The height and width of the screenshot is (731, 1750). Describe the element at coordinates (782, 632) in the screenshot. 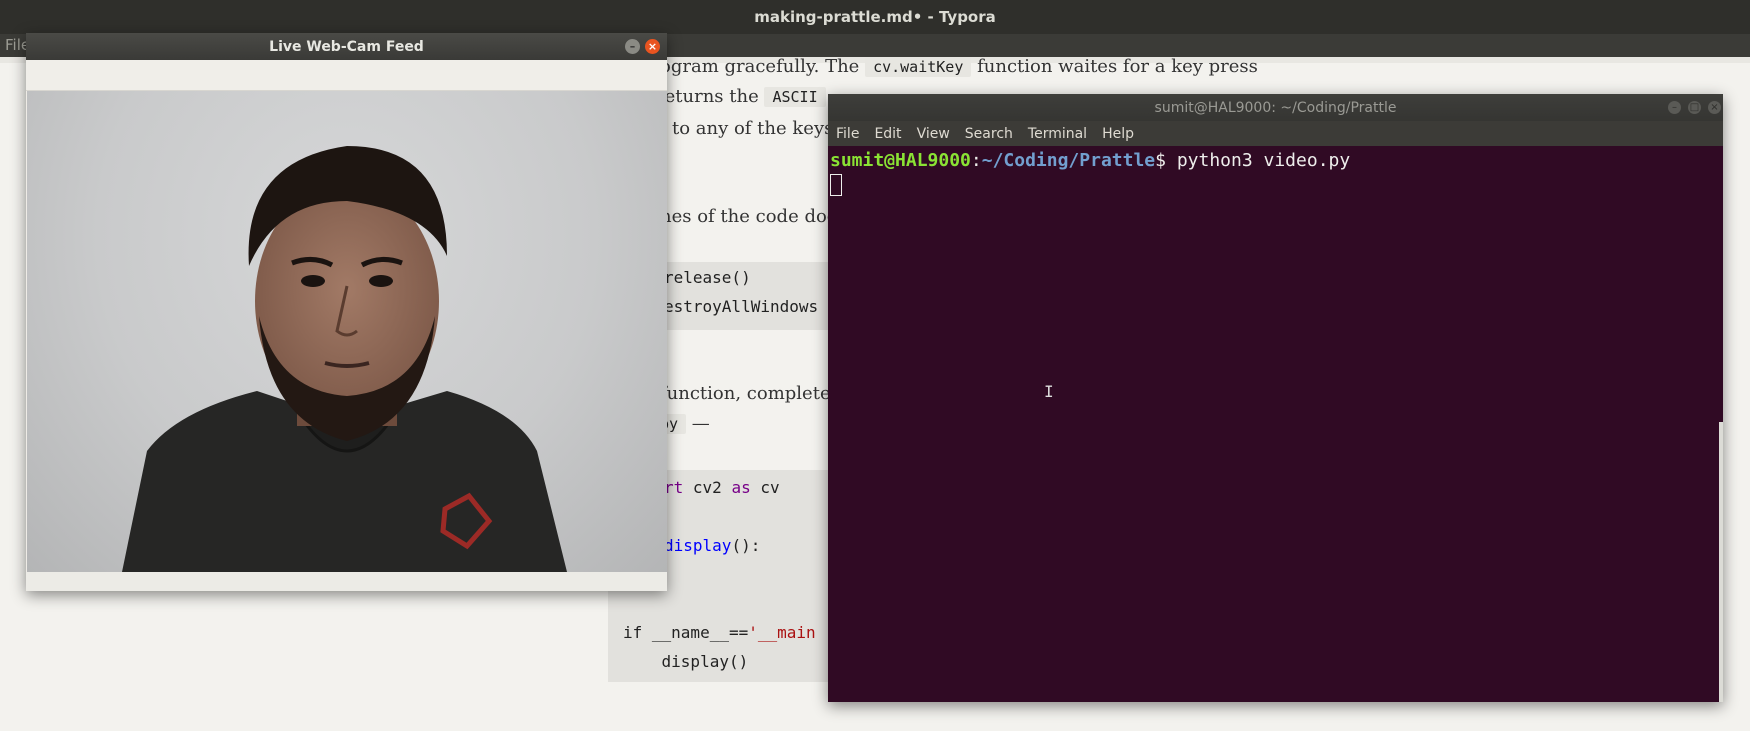

I see `code-string: '__main` at that location.